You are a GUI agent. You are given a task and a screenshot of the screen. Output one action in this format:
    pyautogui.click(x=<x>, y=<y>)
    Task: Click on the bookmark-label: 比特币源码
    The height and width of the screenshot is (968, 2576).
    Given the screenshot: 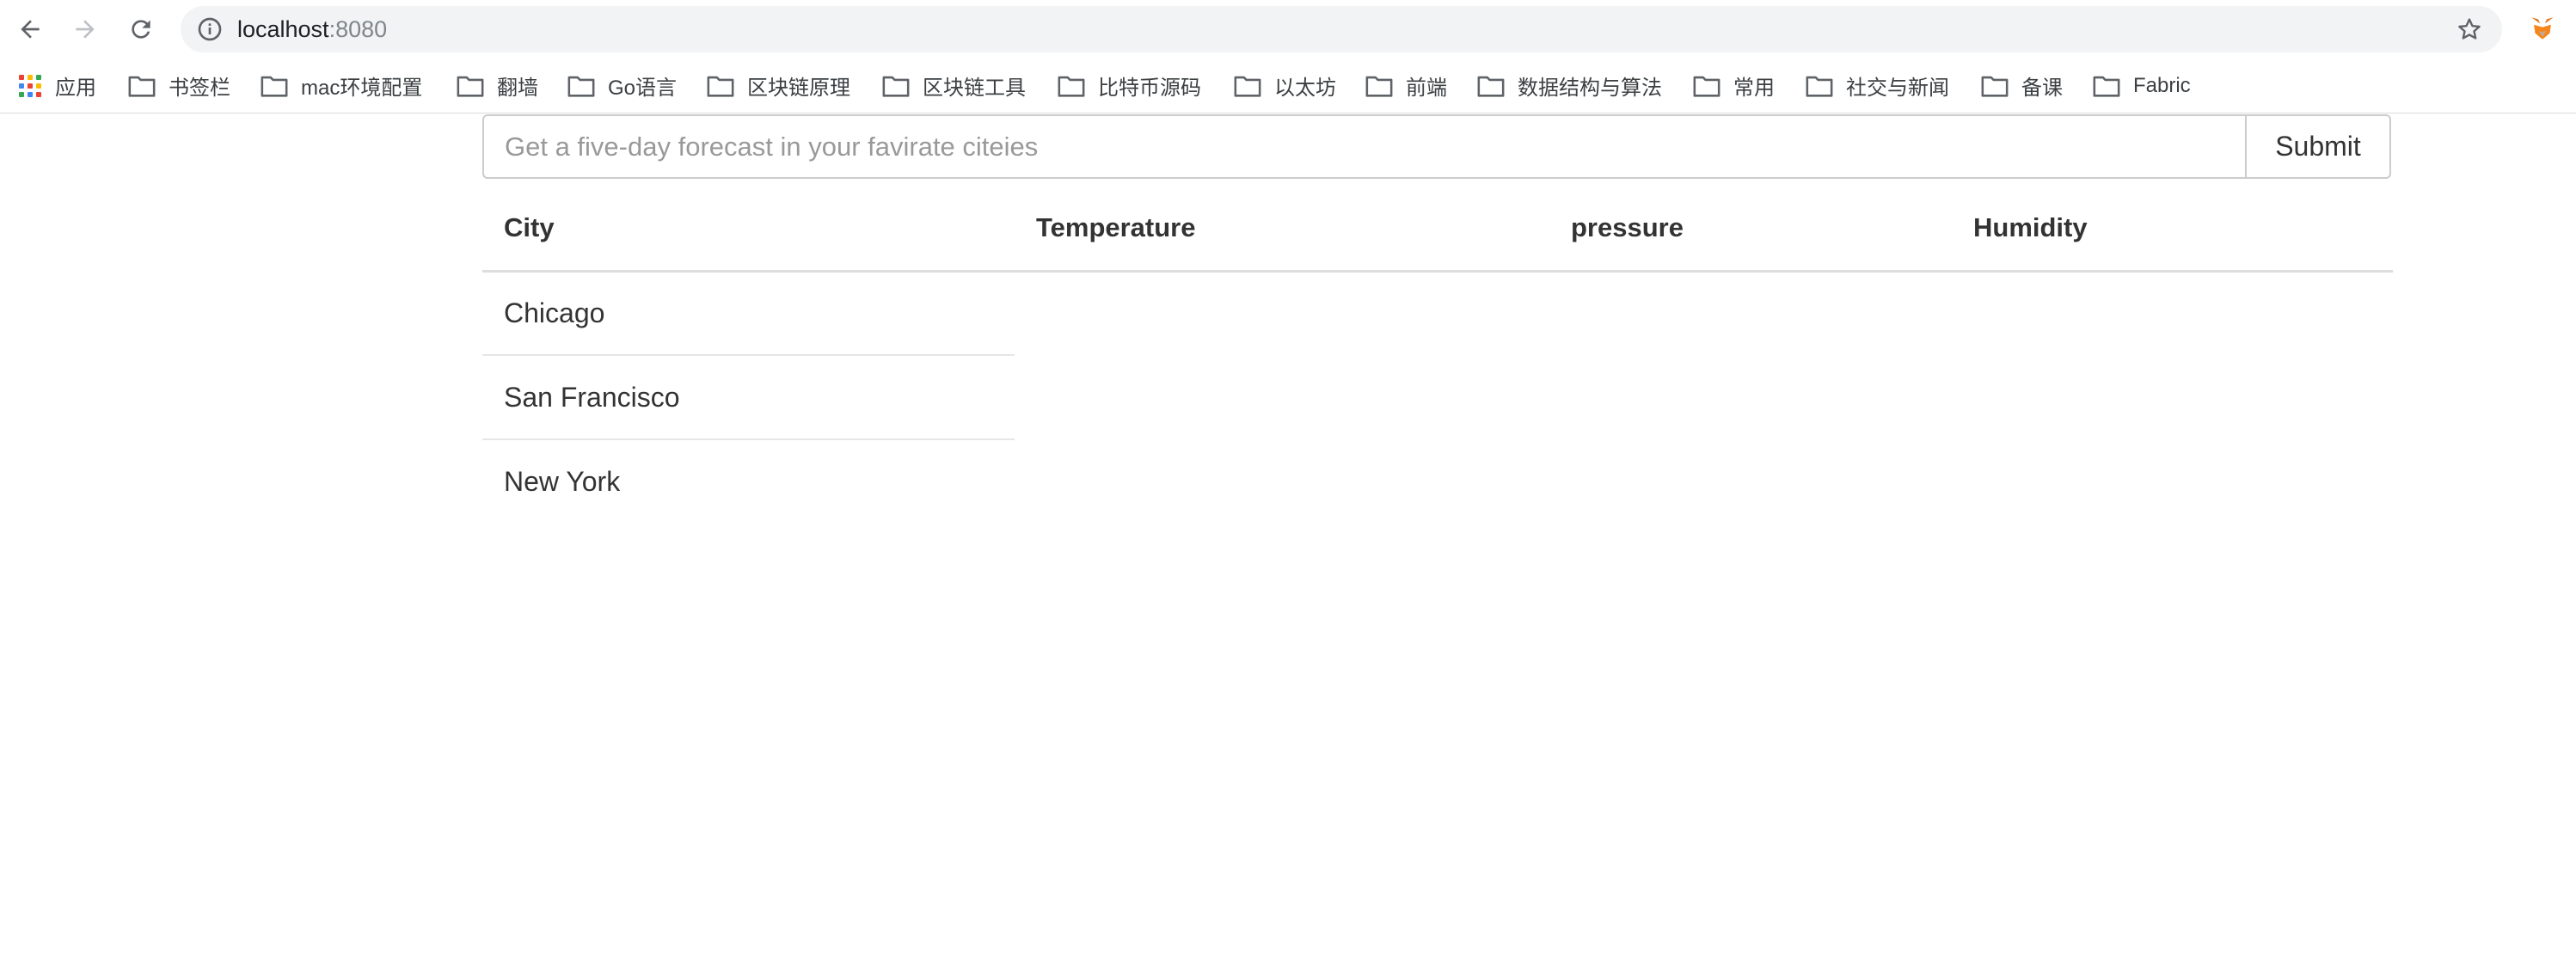 What is the action you would take?
    pyautogui.click(x=1150, y=88)
    